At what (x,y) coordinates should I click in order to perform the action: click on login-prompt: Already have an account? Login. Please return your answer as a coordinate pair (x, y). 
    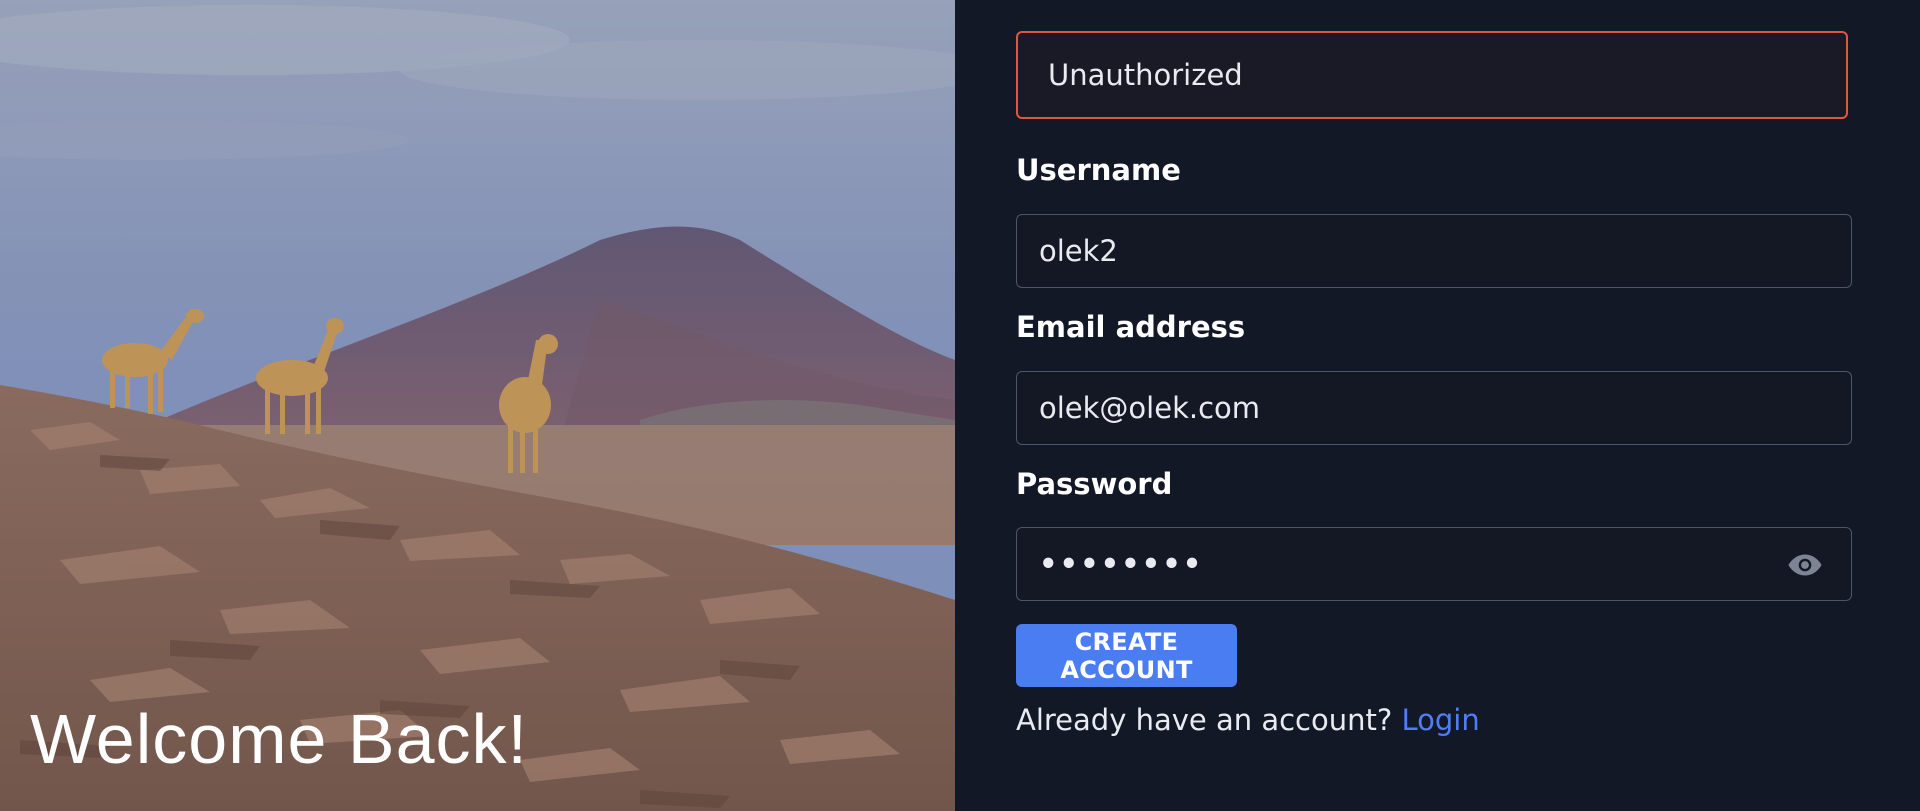
    Looking at the image, I should click on (1248, 720).